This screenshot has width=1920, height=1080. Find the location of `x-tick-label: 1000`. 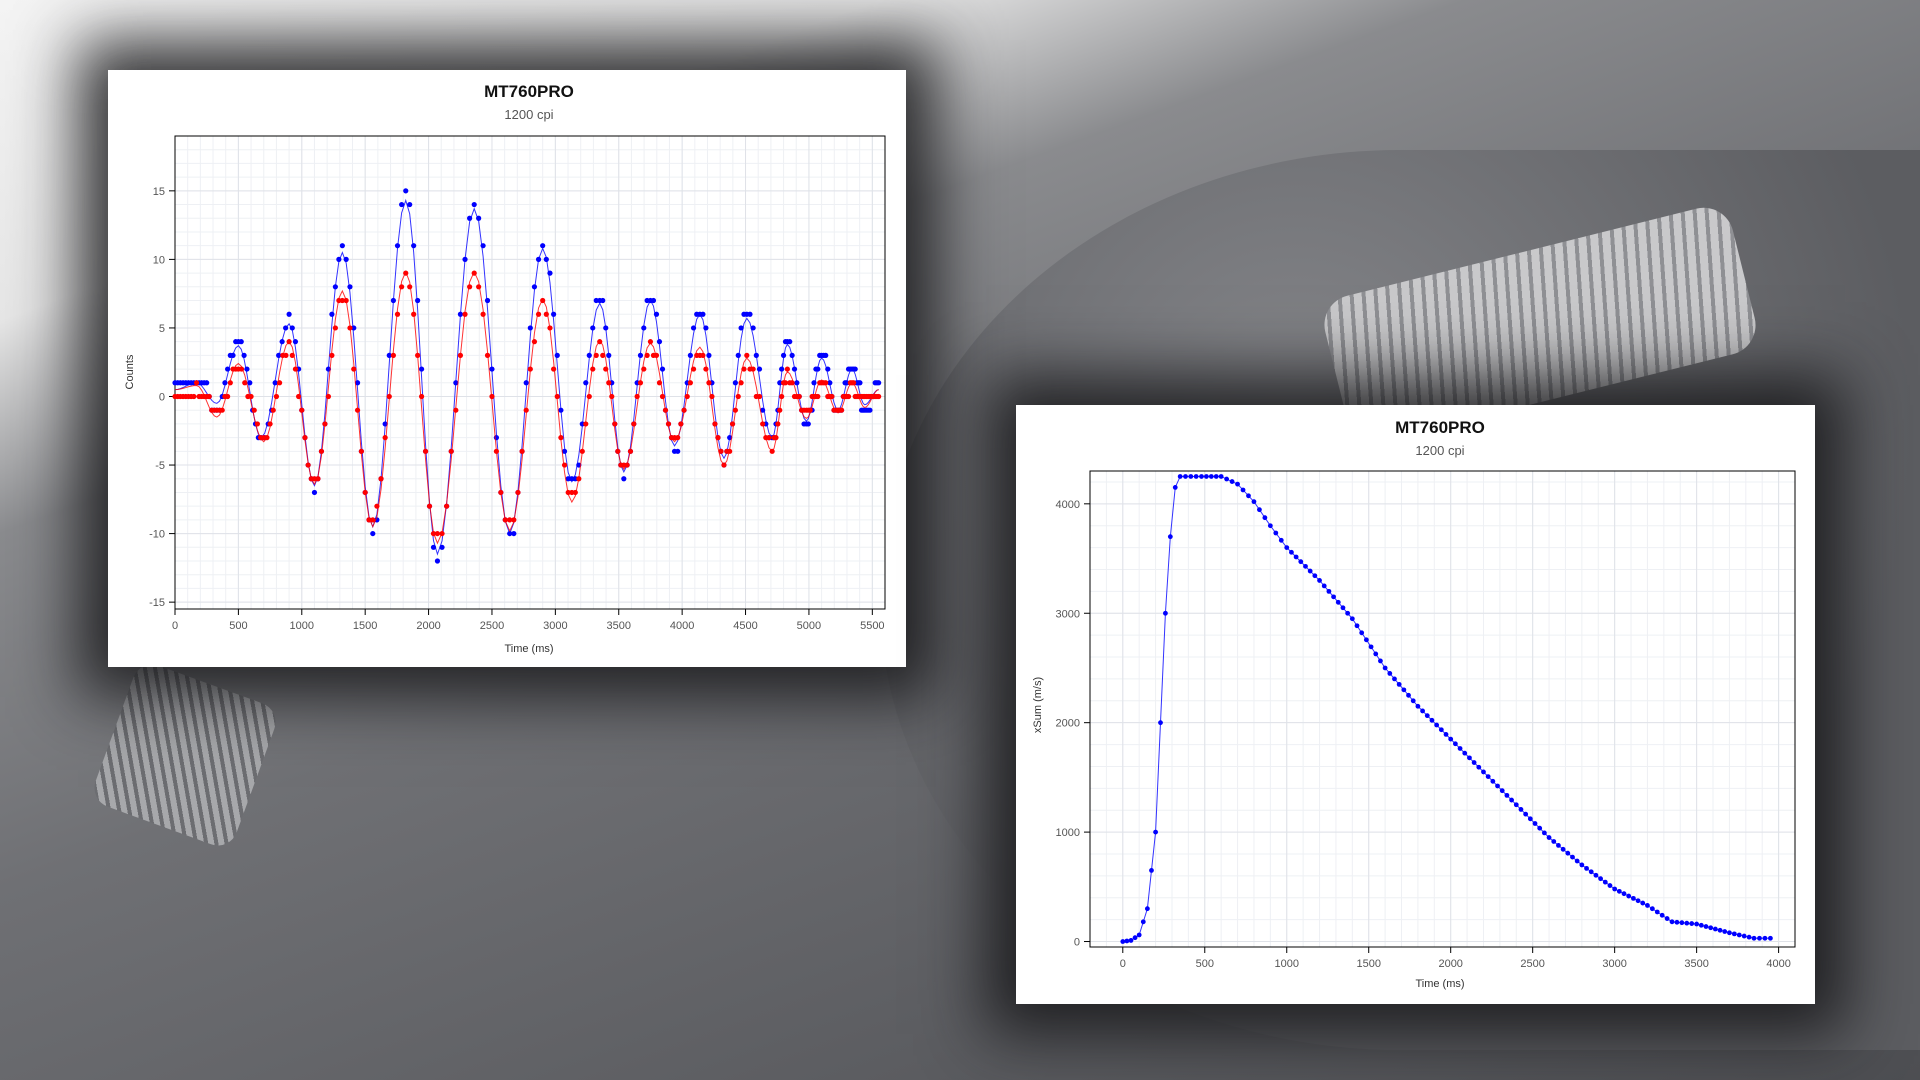

x-tick-label: 1000 is located at coordinates (302, 626).